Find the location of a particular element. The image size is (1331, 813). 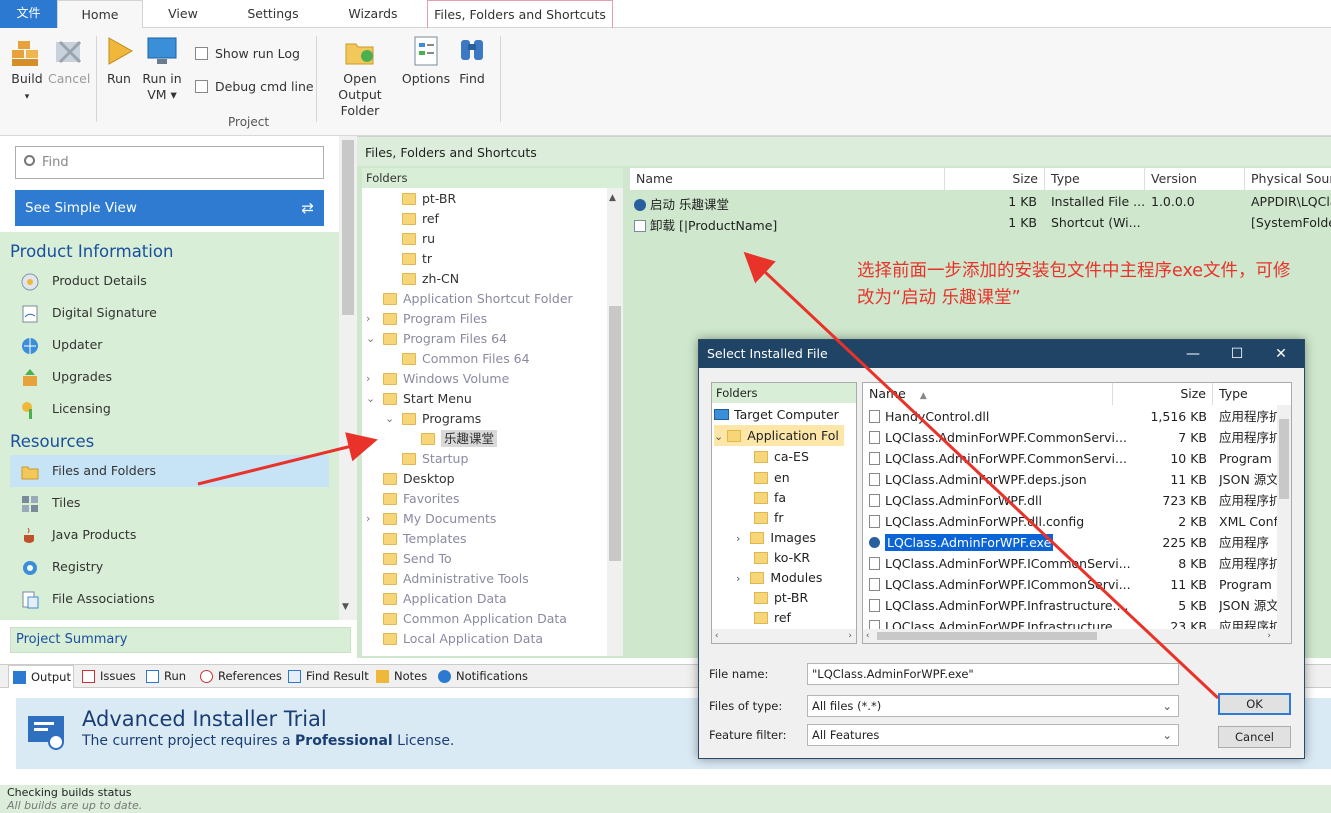

tab-notifications: Notifications is located at coordinates (481, 676).